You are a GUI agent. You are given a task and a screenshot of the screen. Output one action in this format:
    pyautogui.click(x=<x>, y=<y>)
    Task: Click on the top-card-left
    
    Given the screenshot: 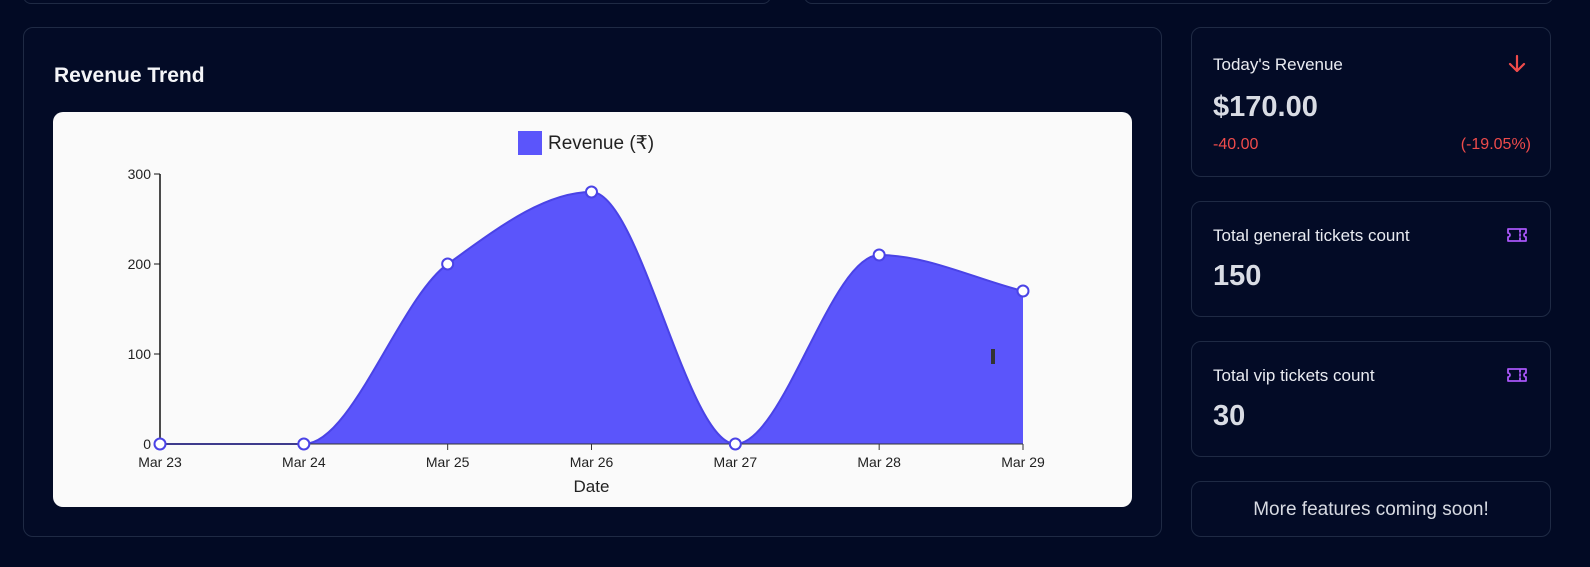 What is the action you would take?
    pyautogui.click(x=397, y=2)
    